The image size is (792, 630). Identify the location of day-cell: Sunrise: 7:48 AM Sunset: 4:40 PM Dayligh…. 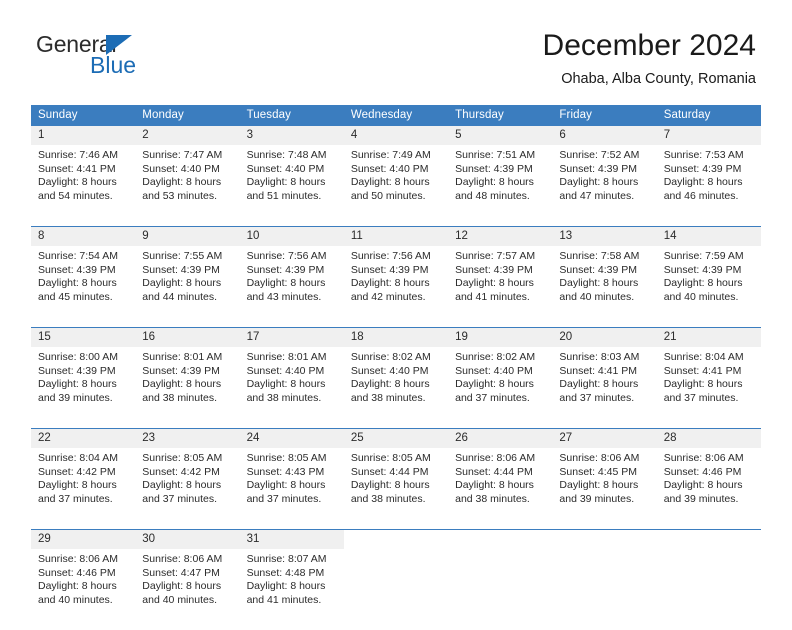
(291, 177).